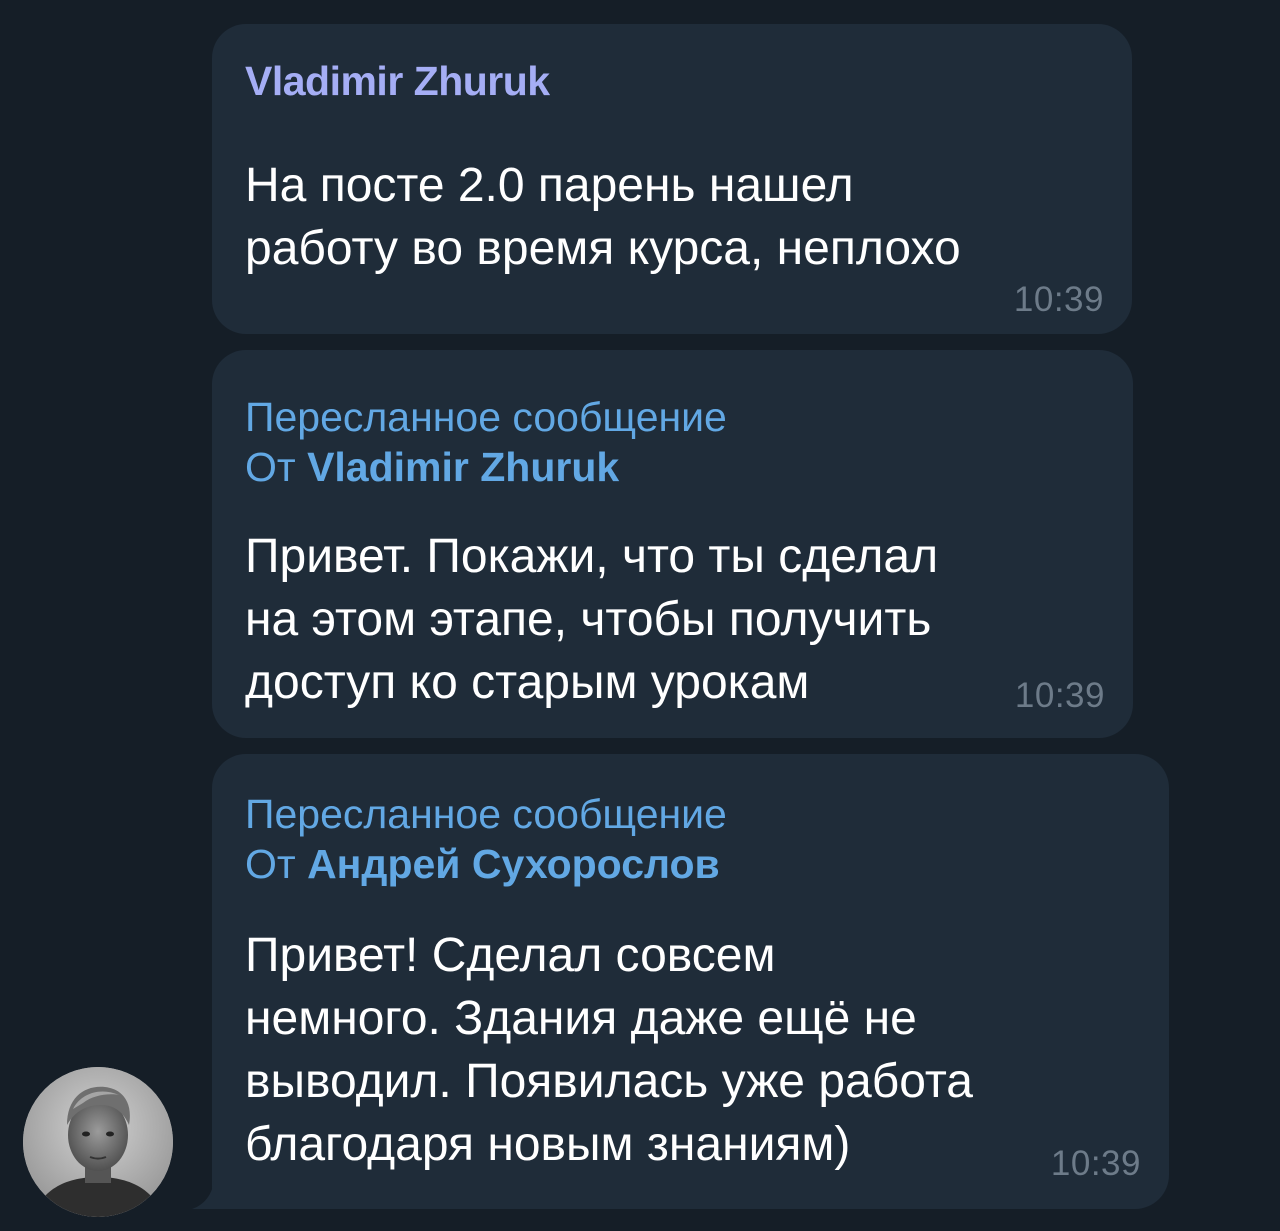 This screenshot has width=1280, height=1231. I want to click on message-line: работу во время курса, неплохо, so click(603, 248).